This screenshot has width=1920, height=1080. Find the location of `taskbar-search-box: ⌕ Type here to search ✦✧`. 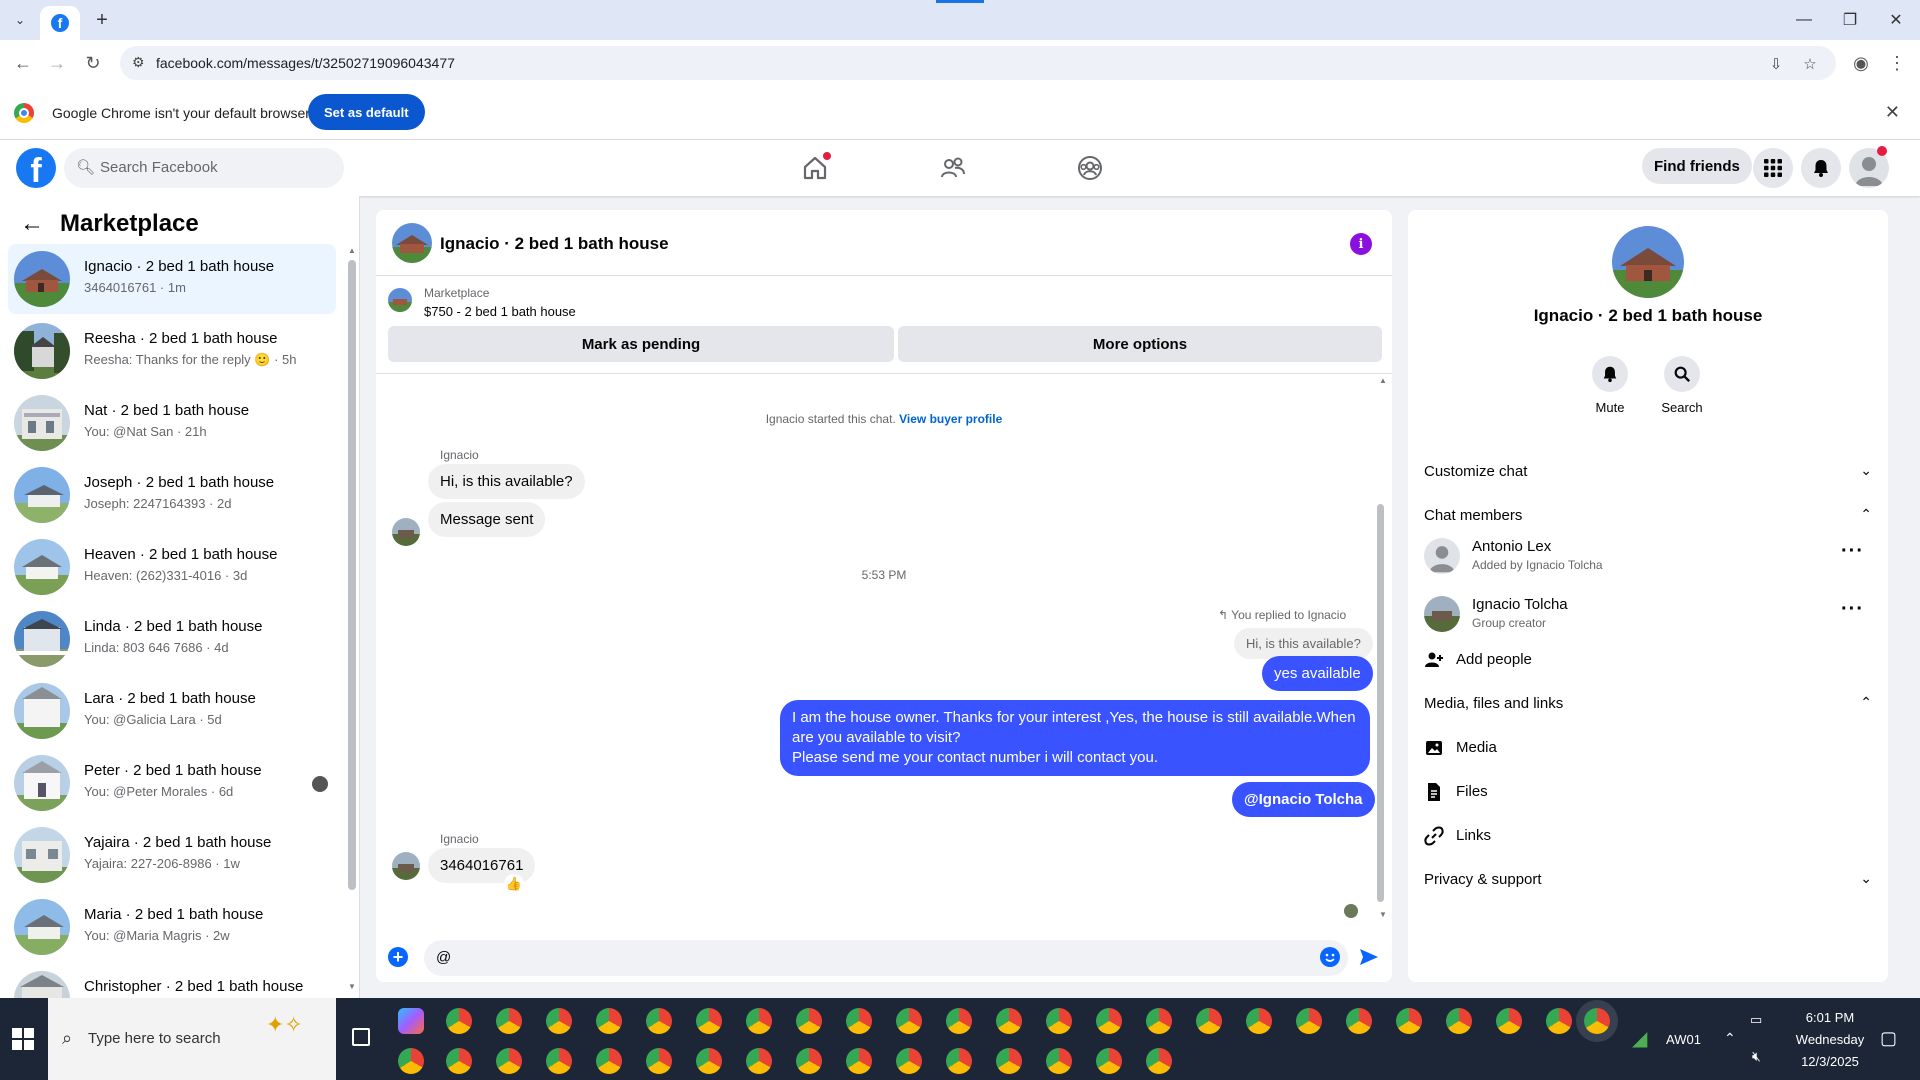

taskbar-search-box: ⌕ Type here to search ✦✧ is located at coordinates (192, 1039).